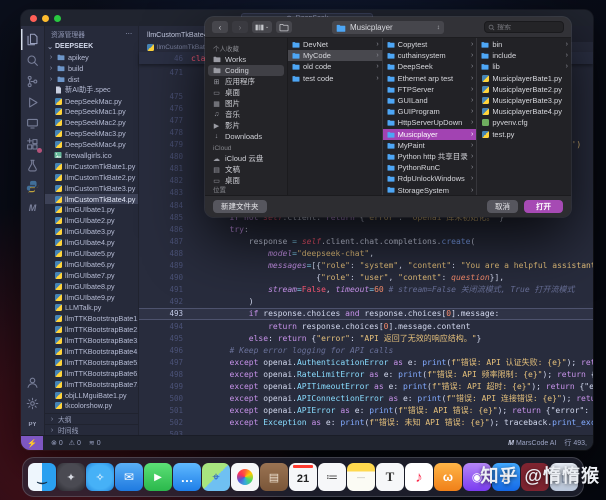 The height and width of the screenshot is (500, 606). Describe the element at coordinates (33, 382) in the screenshot. I see `account-icon` at that location.